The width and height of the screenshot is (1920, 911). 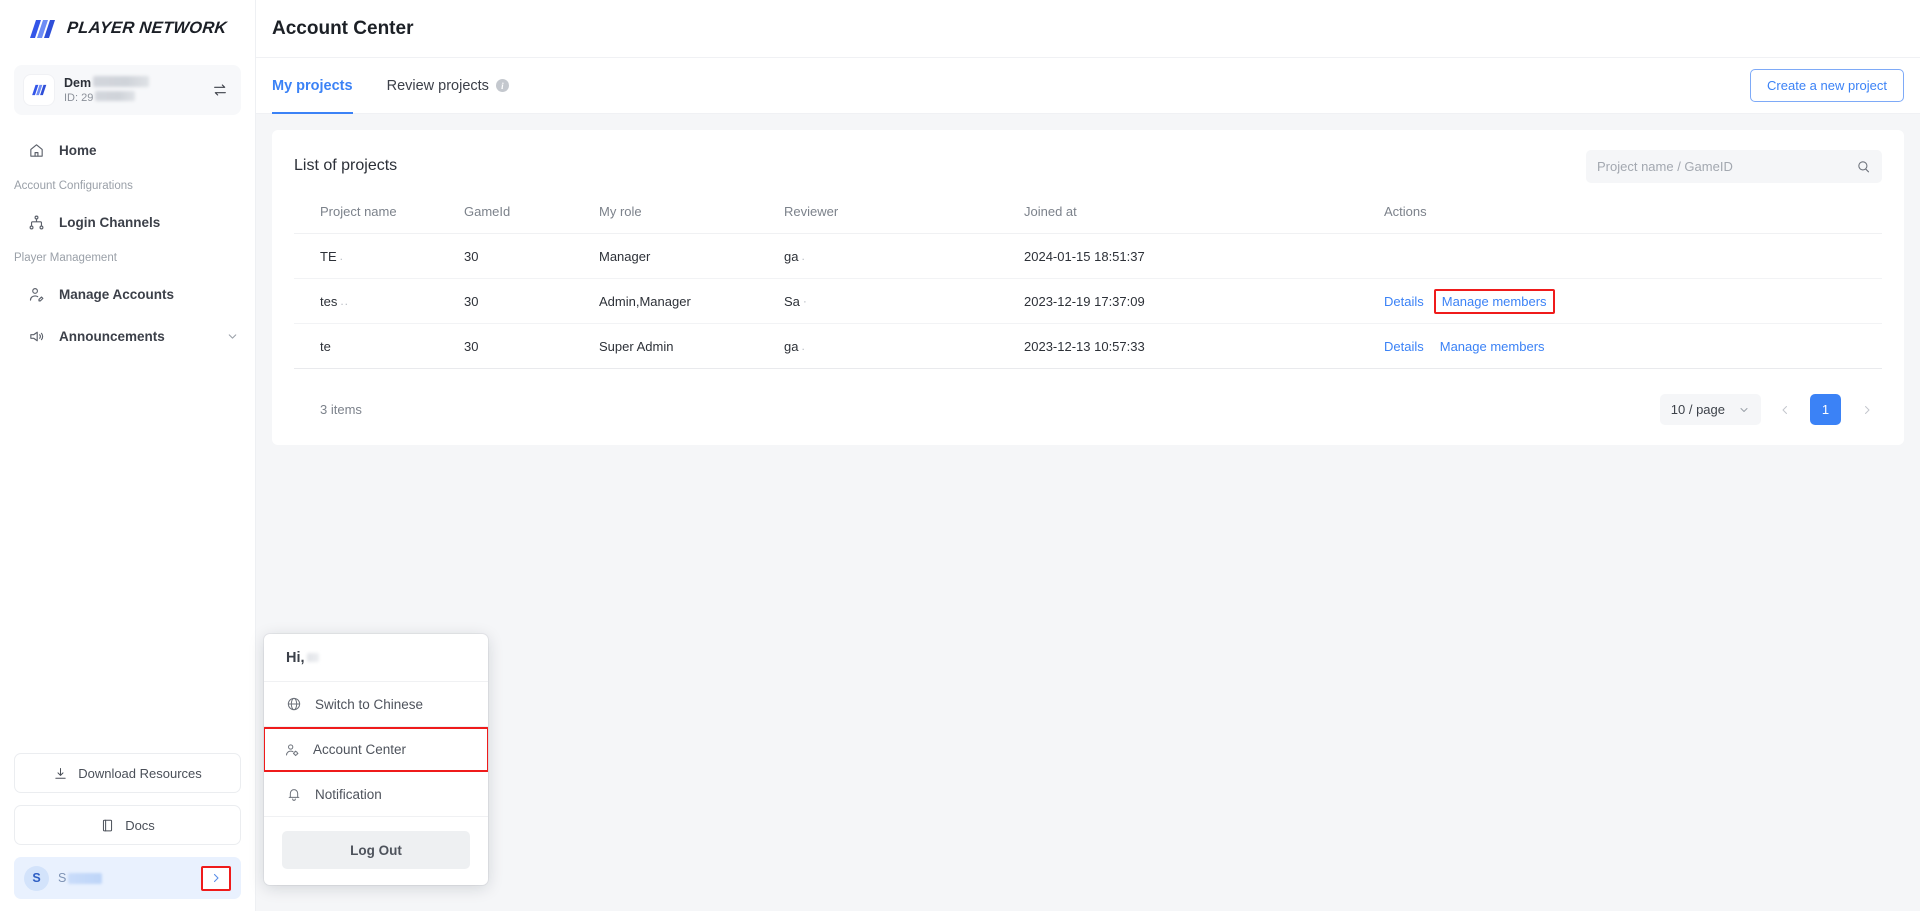 What do you see at coordinates (1633, 219) in the screenshot?
I see `column-header-actions: Actions` at bounding box center [1633, 219].